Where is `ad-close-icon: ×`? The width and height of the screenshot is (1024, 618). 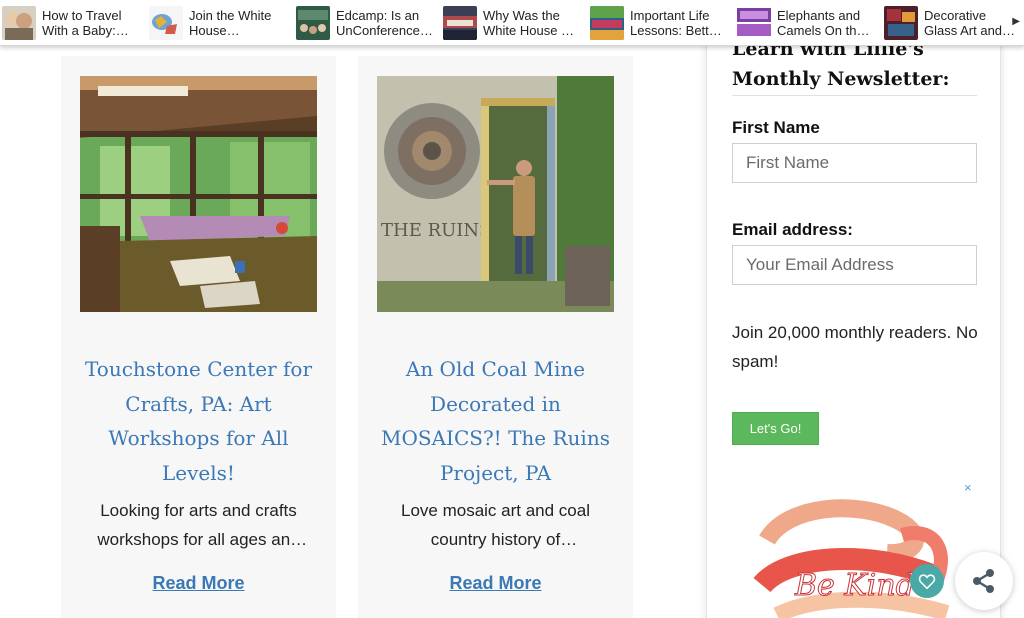
ad-close-icon: × is located at coordinates (968, 487).